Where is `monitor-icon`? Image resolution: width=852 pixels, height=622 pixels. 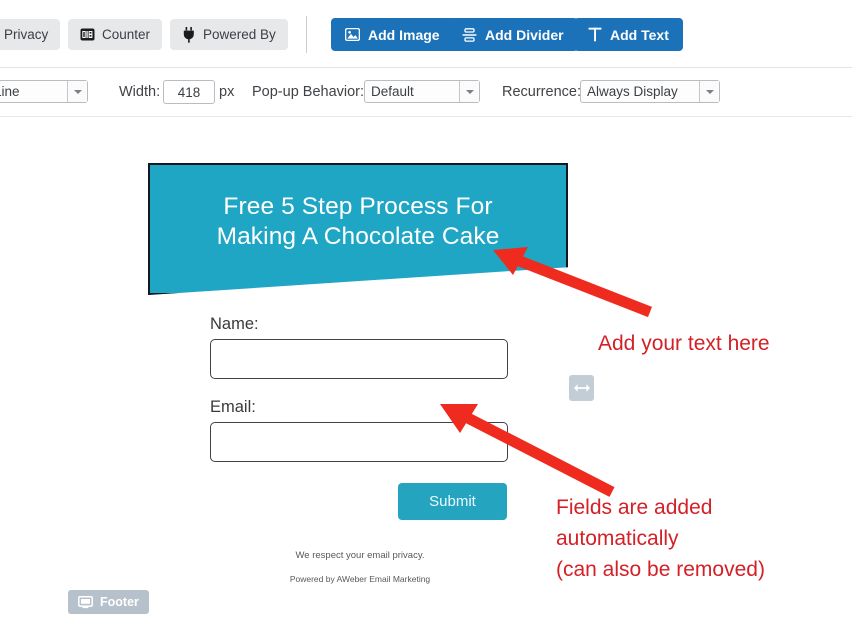 monitor-icon is located at coordinates (85, 602).